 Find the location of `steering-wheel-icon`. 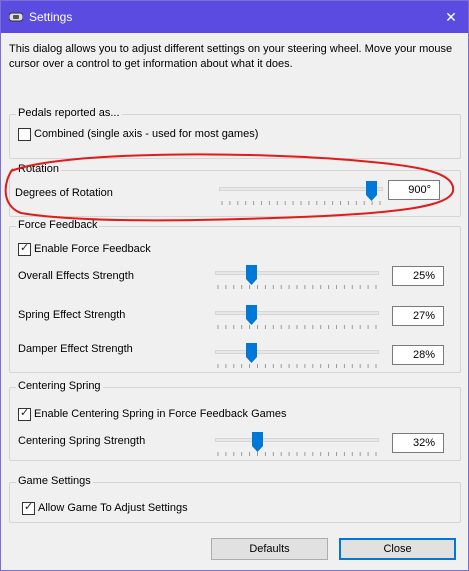

steering-wheel-icon is located at coordinates (16, 17).